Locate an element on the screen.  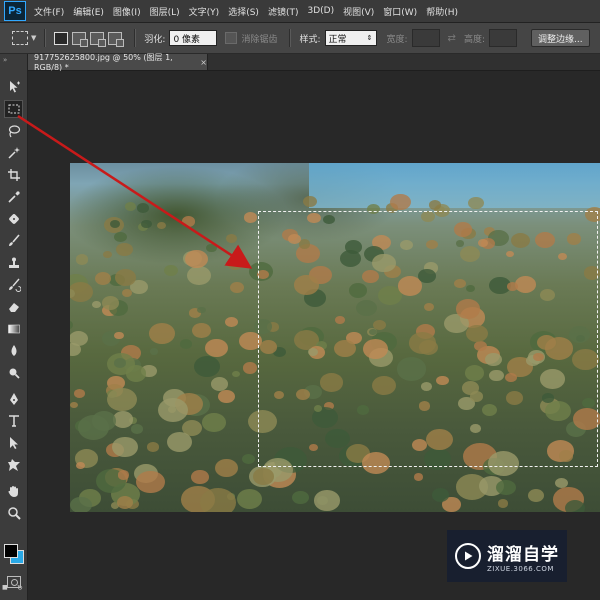
subtract-from-selection-button is located at coordinates (98, 39).